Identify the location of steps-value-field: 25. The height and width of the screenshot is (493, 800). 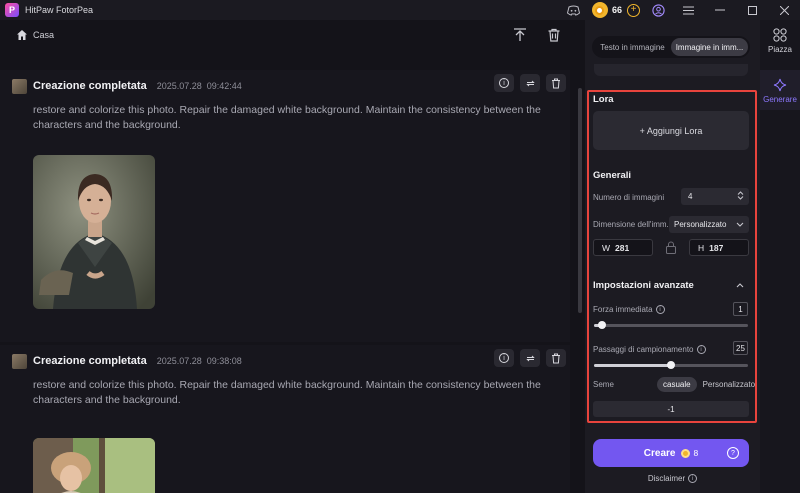
(740, 348).